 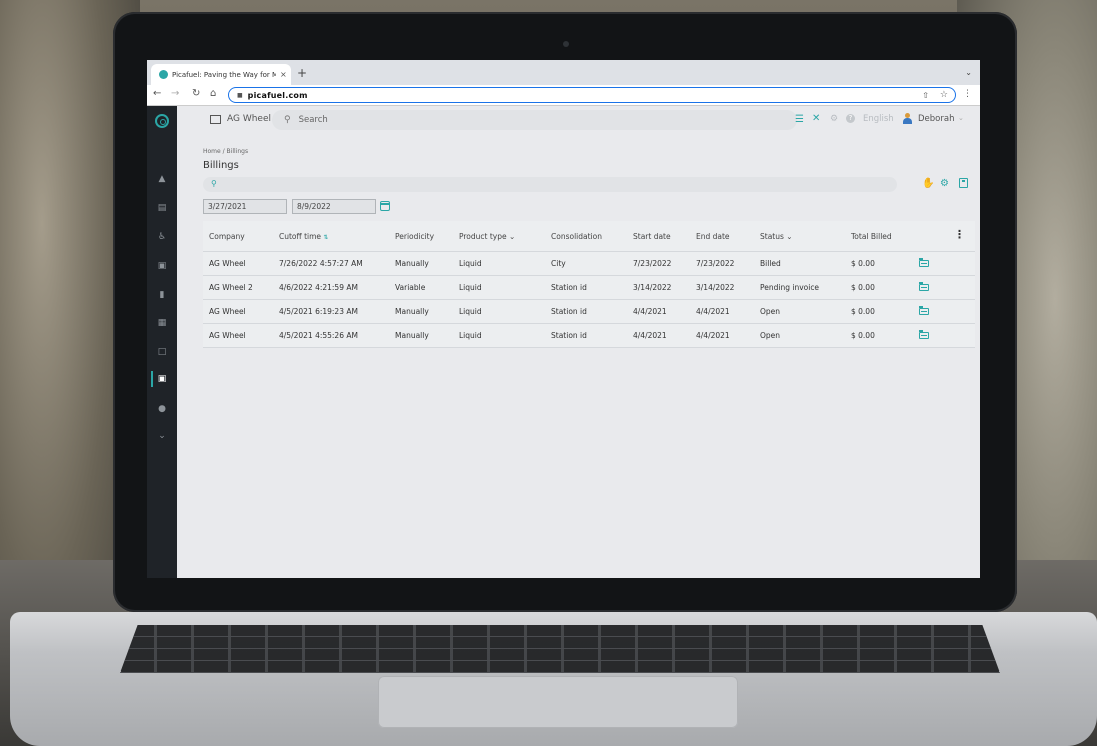 What do you see at coordinates (227, 236) in the screenshot?
I see `column-company: Company` at bounding box center [227, 236].